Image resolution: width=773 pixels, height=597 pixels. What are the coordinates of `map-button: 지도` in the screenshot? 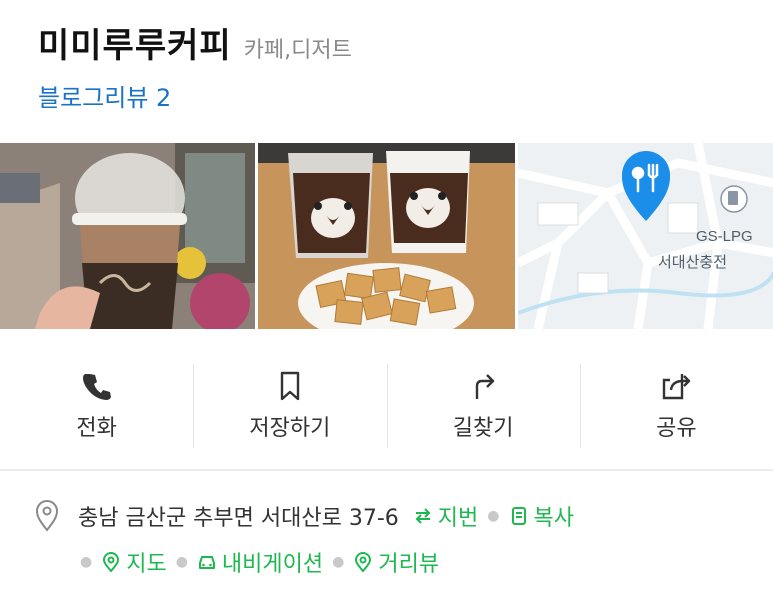 It's located at (134, 562).